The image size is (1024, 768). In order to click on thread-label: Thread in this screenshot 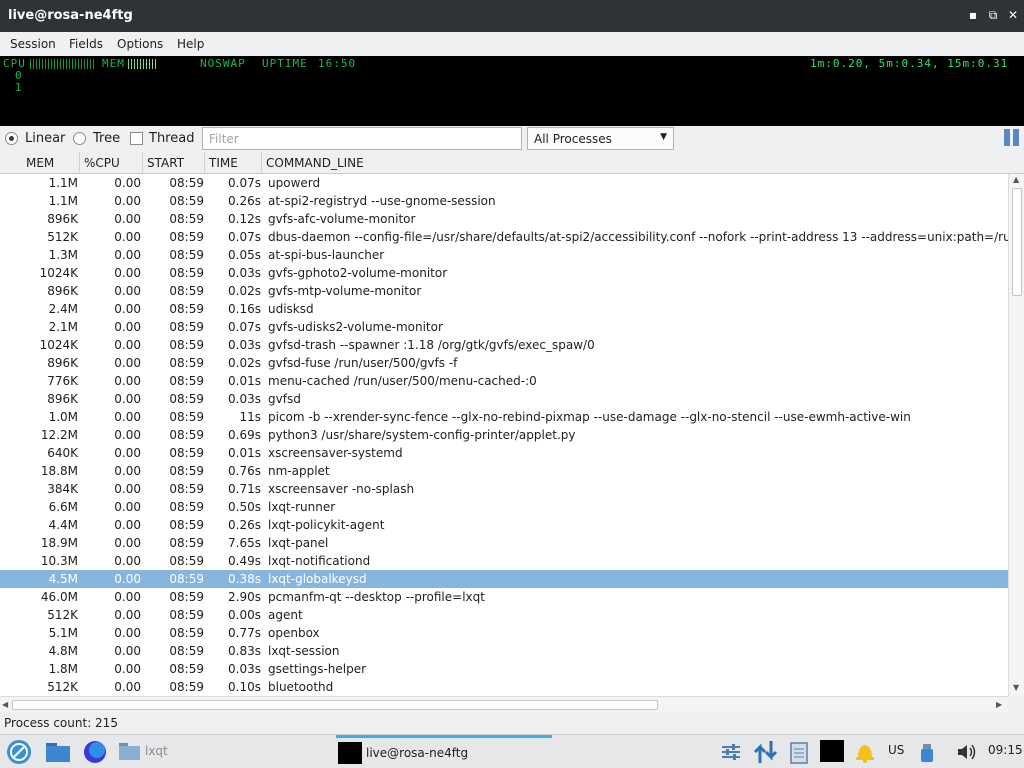, I will do `click(171, 138)`.